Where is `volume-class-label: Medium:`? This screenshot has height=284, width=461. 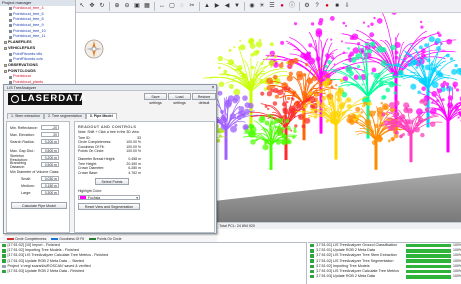 volume-class-label: Medium: is located at coordinates (28, 185).